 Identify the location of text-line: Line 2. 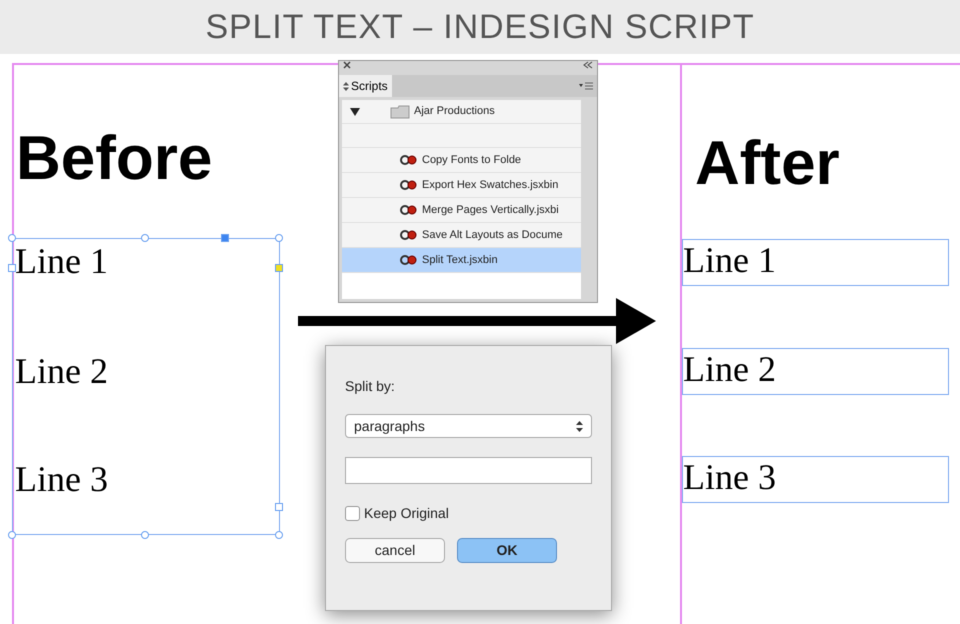
(61, 371).